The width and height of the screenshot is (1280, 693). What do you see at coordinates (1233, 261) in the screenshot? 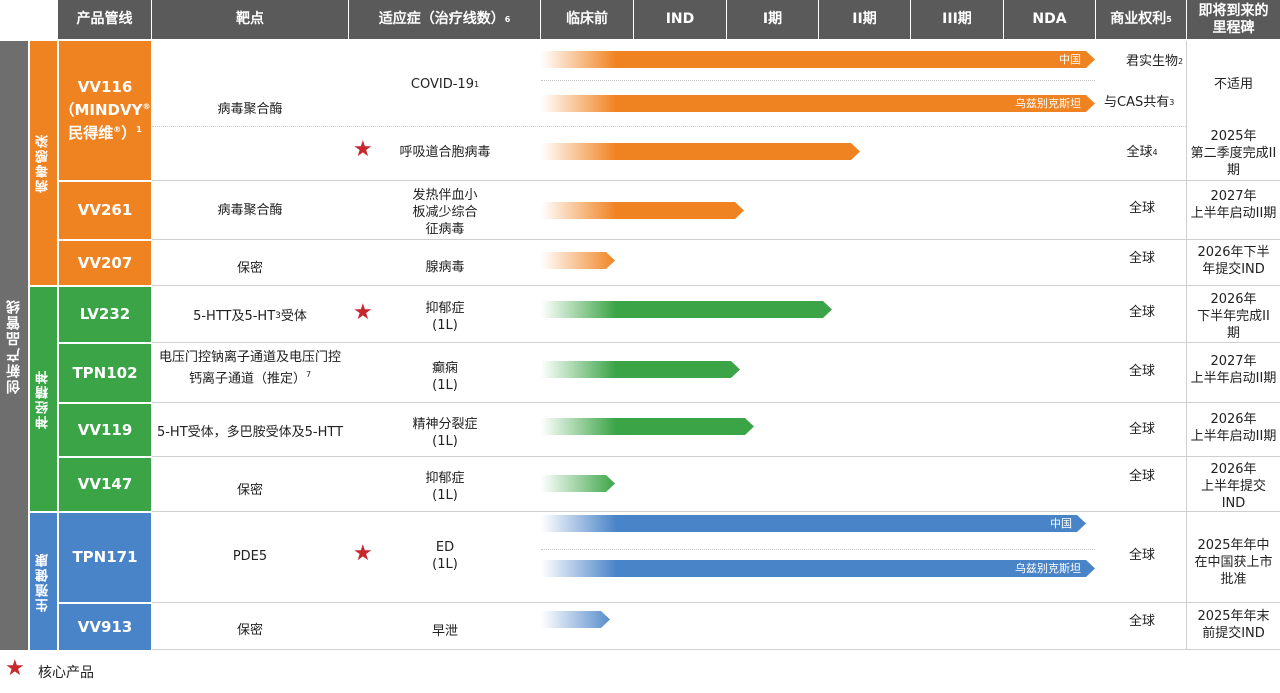
I see `milestone-vv207: 2026年下半 年提交IND` at bounding box center [1233, 261].